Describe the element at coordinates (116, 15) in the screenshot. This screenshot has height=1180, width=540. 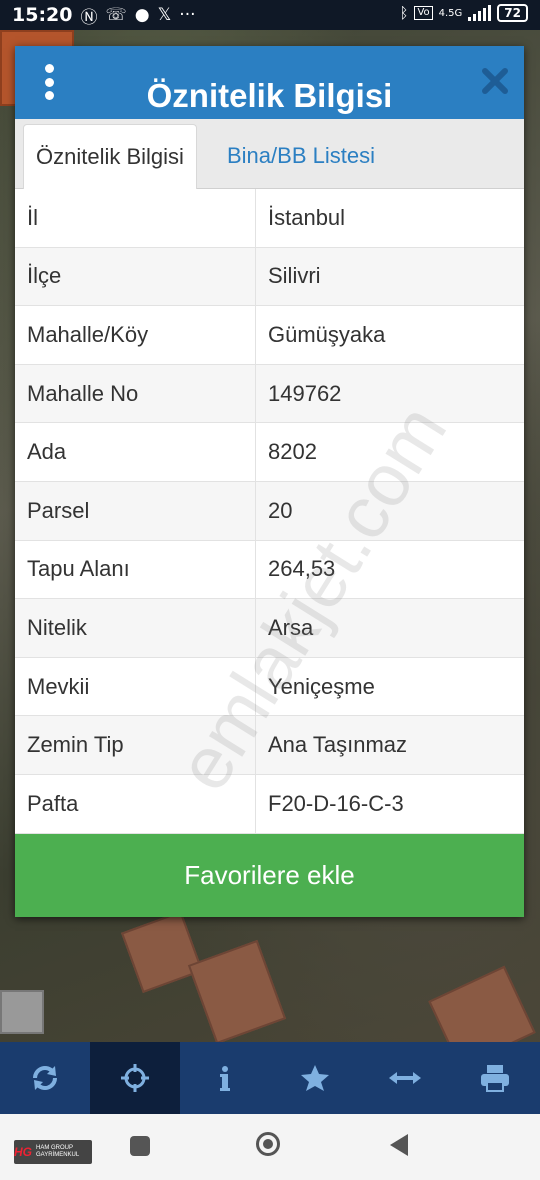
I see `missed-call-icon: ☏` at that location.